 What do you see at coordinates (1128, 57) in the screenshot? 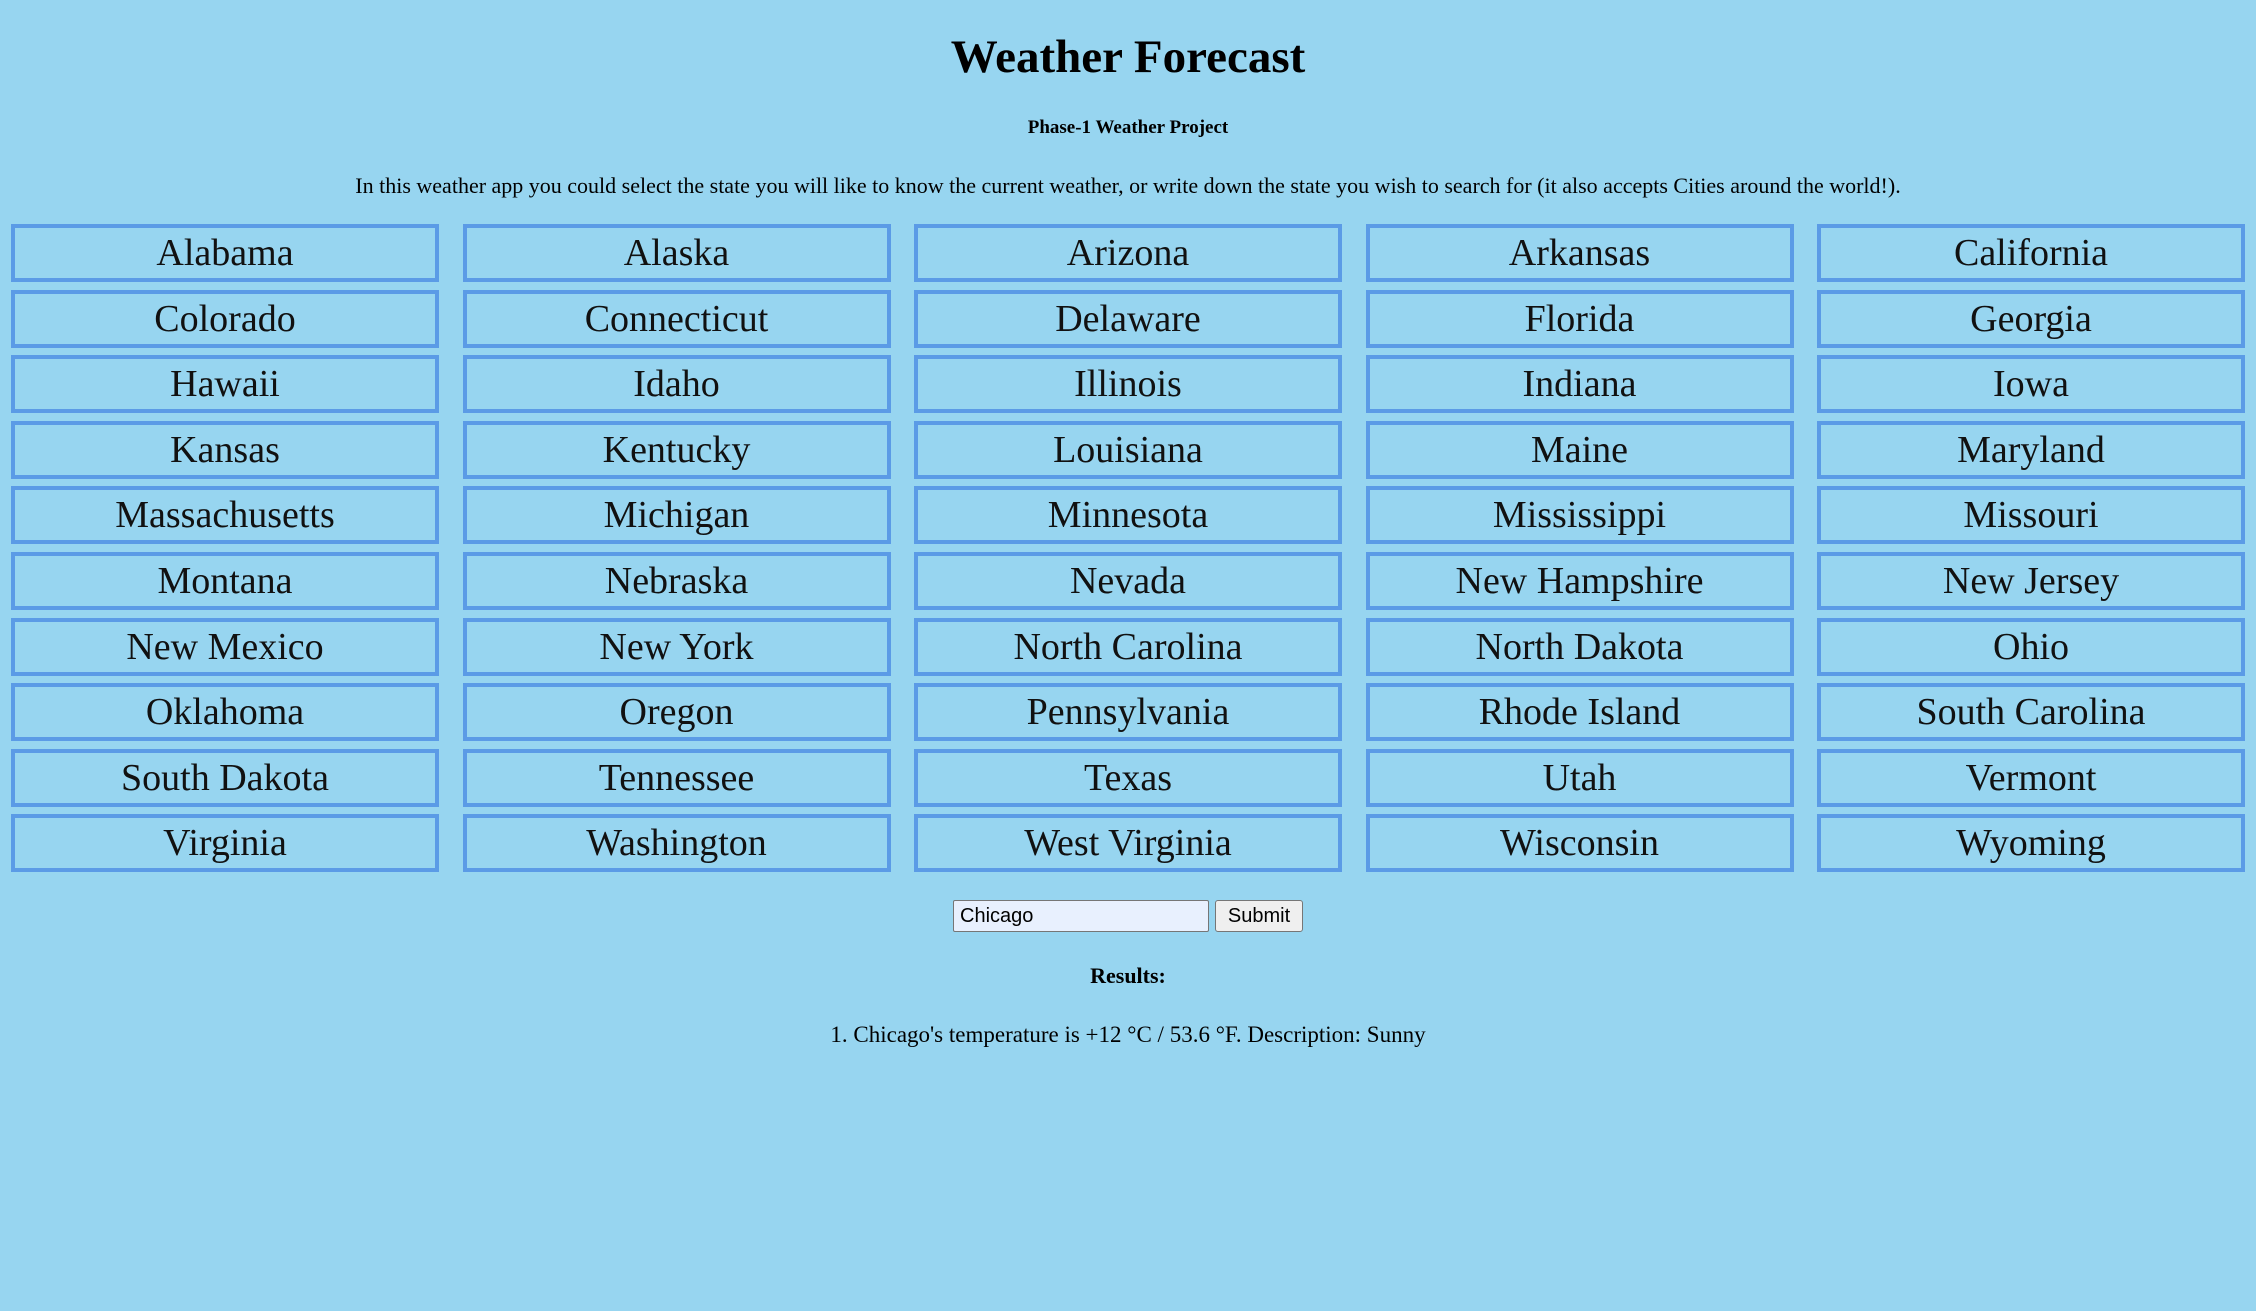
I see `page-title: Weather Forecast` at bounding box center [1128, 57].